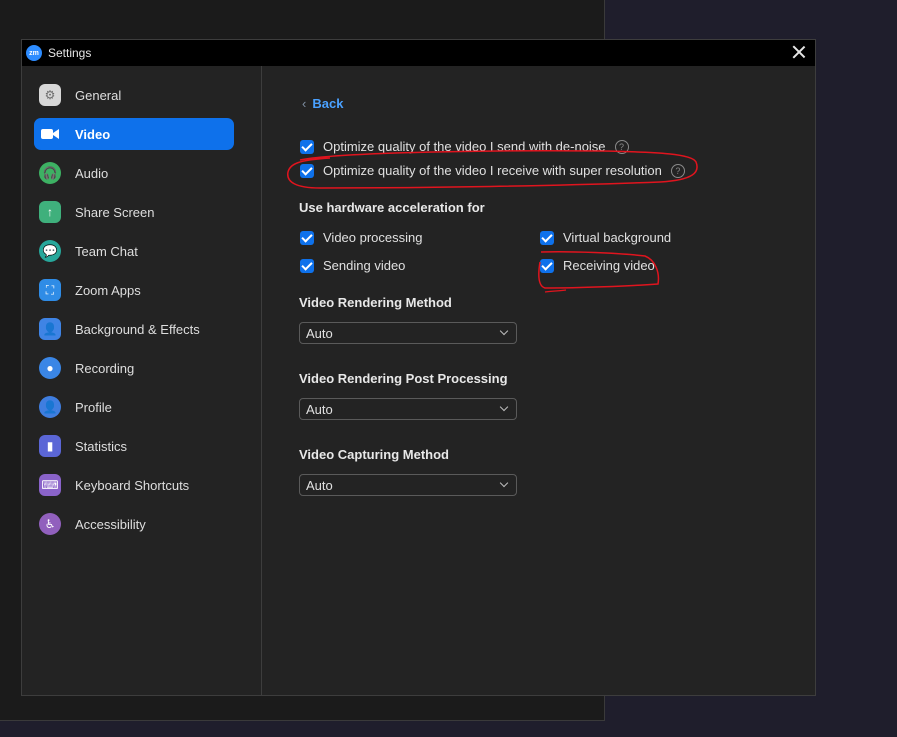 Image resolution: width=897 pixels, height=737 pixels. Describe the element at coordinates (50, 329) in the screenshot. I see `person-background-icon: 👤` at that location.